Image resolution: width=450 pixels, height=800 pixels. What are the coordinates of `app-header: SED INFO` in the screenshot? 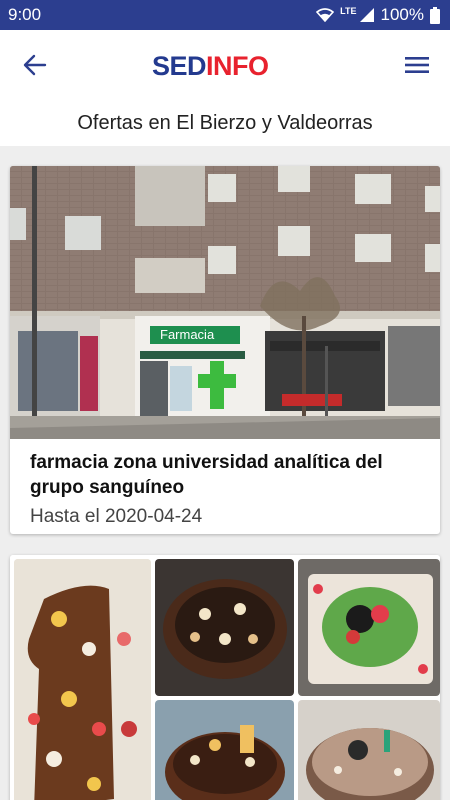 It's located at (225, 65).